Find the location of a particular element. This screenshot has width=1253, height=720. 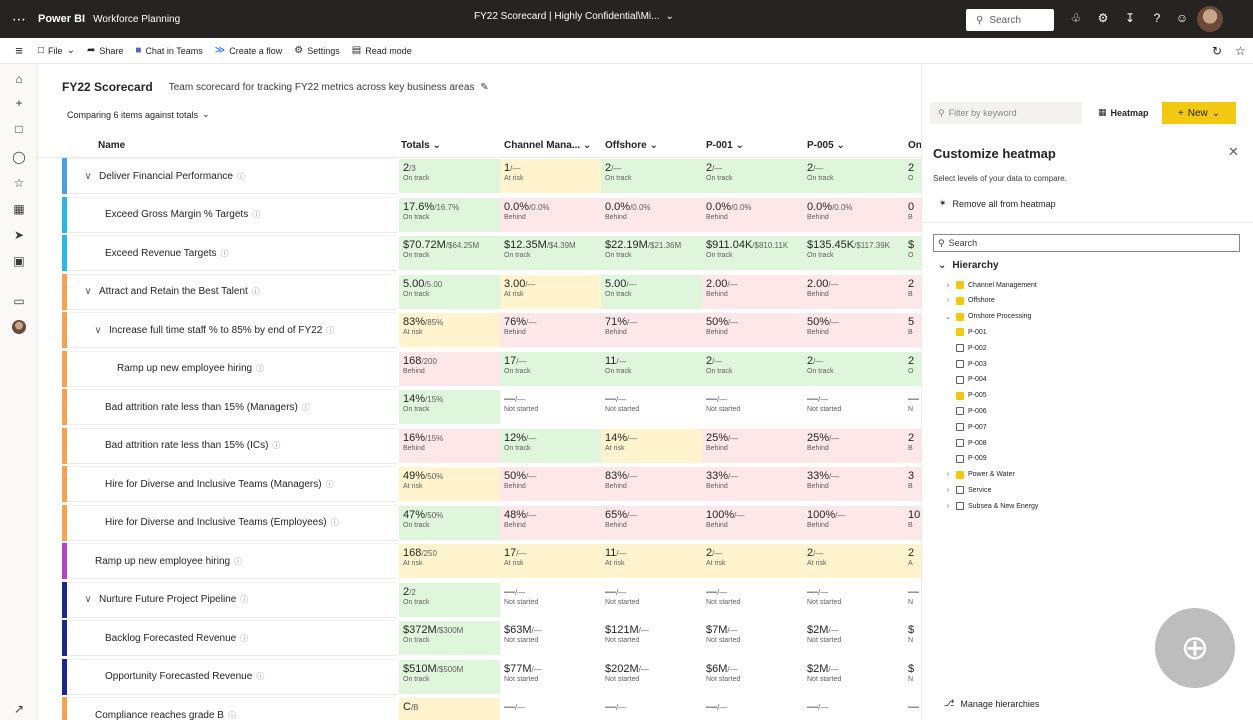

metric-cell: 48%/— Behind is located at coordinates (550, 522).